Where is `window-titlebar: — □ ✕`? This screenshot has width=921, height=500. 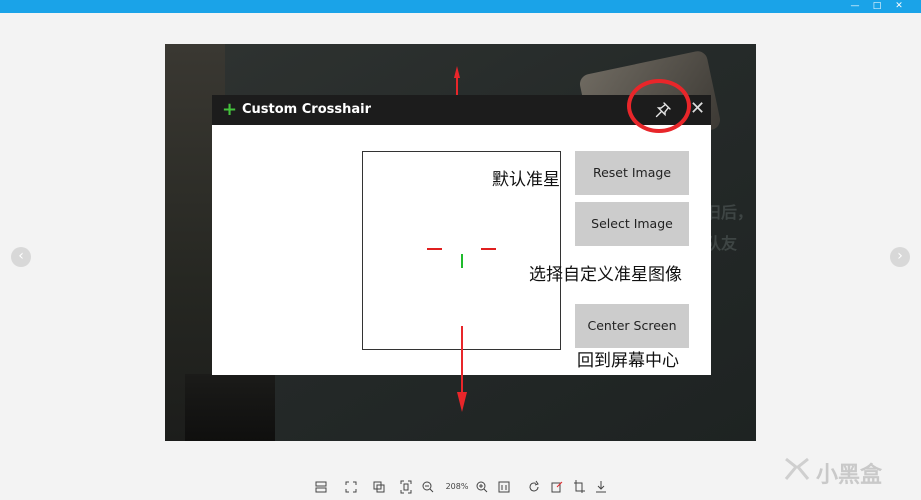 window-titlebar: — □ ✕ is located at coordinates (460, 6).